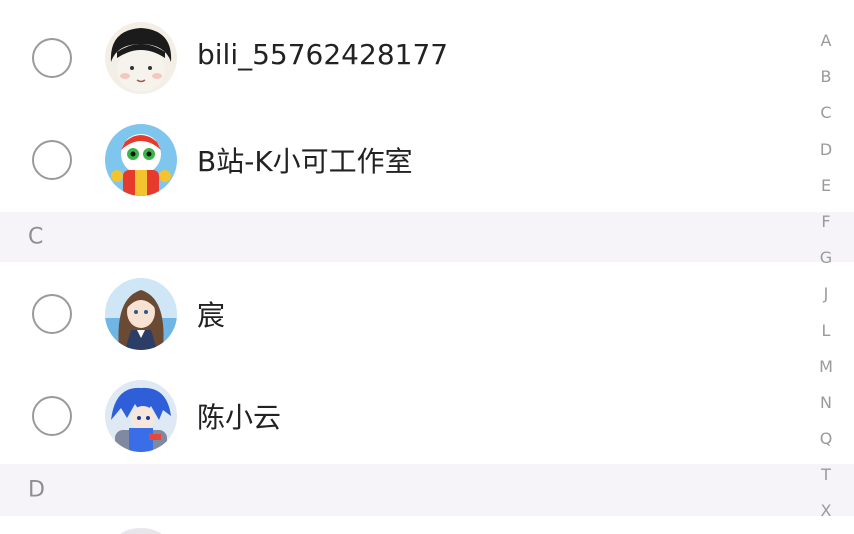  What do you see at coordinates (826, 516) in the screenshot?
I see `index-letter-x: X` at bounding box center [826, 516].